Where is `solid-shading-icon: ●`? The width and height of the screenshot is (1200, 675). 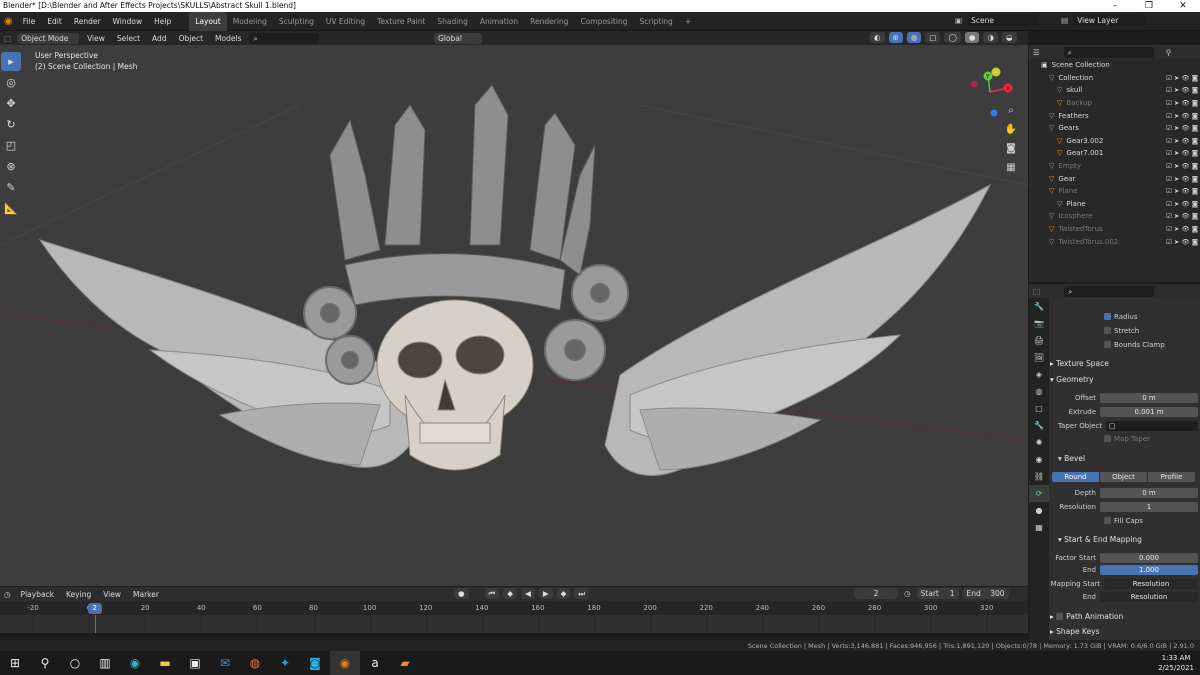 solid-shading-icon: ● is located at coordinates (972, 37).